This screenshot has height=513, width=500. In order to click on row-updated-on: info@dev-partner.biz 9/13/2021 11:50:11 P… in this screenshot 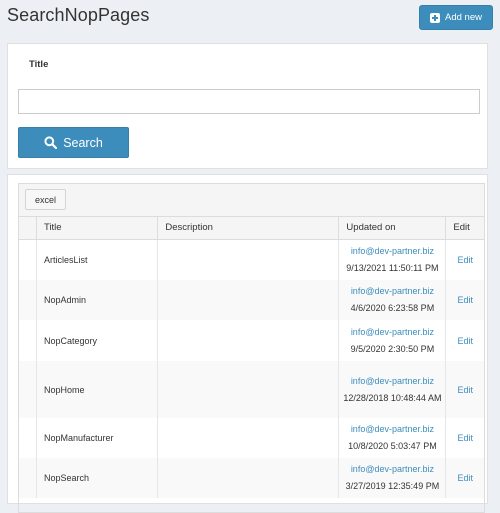, I will do `click(392, 259)`.